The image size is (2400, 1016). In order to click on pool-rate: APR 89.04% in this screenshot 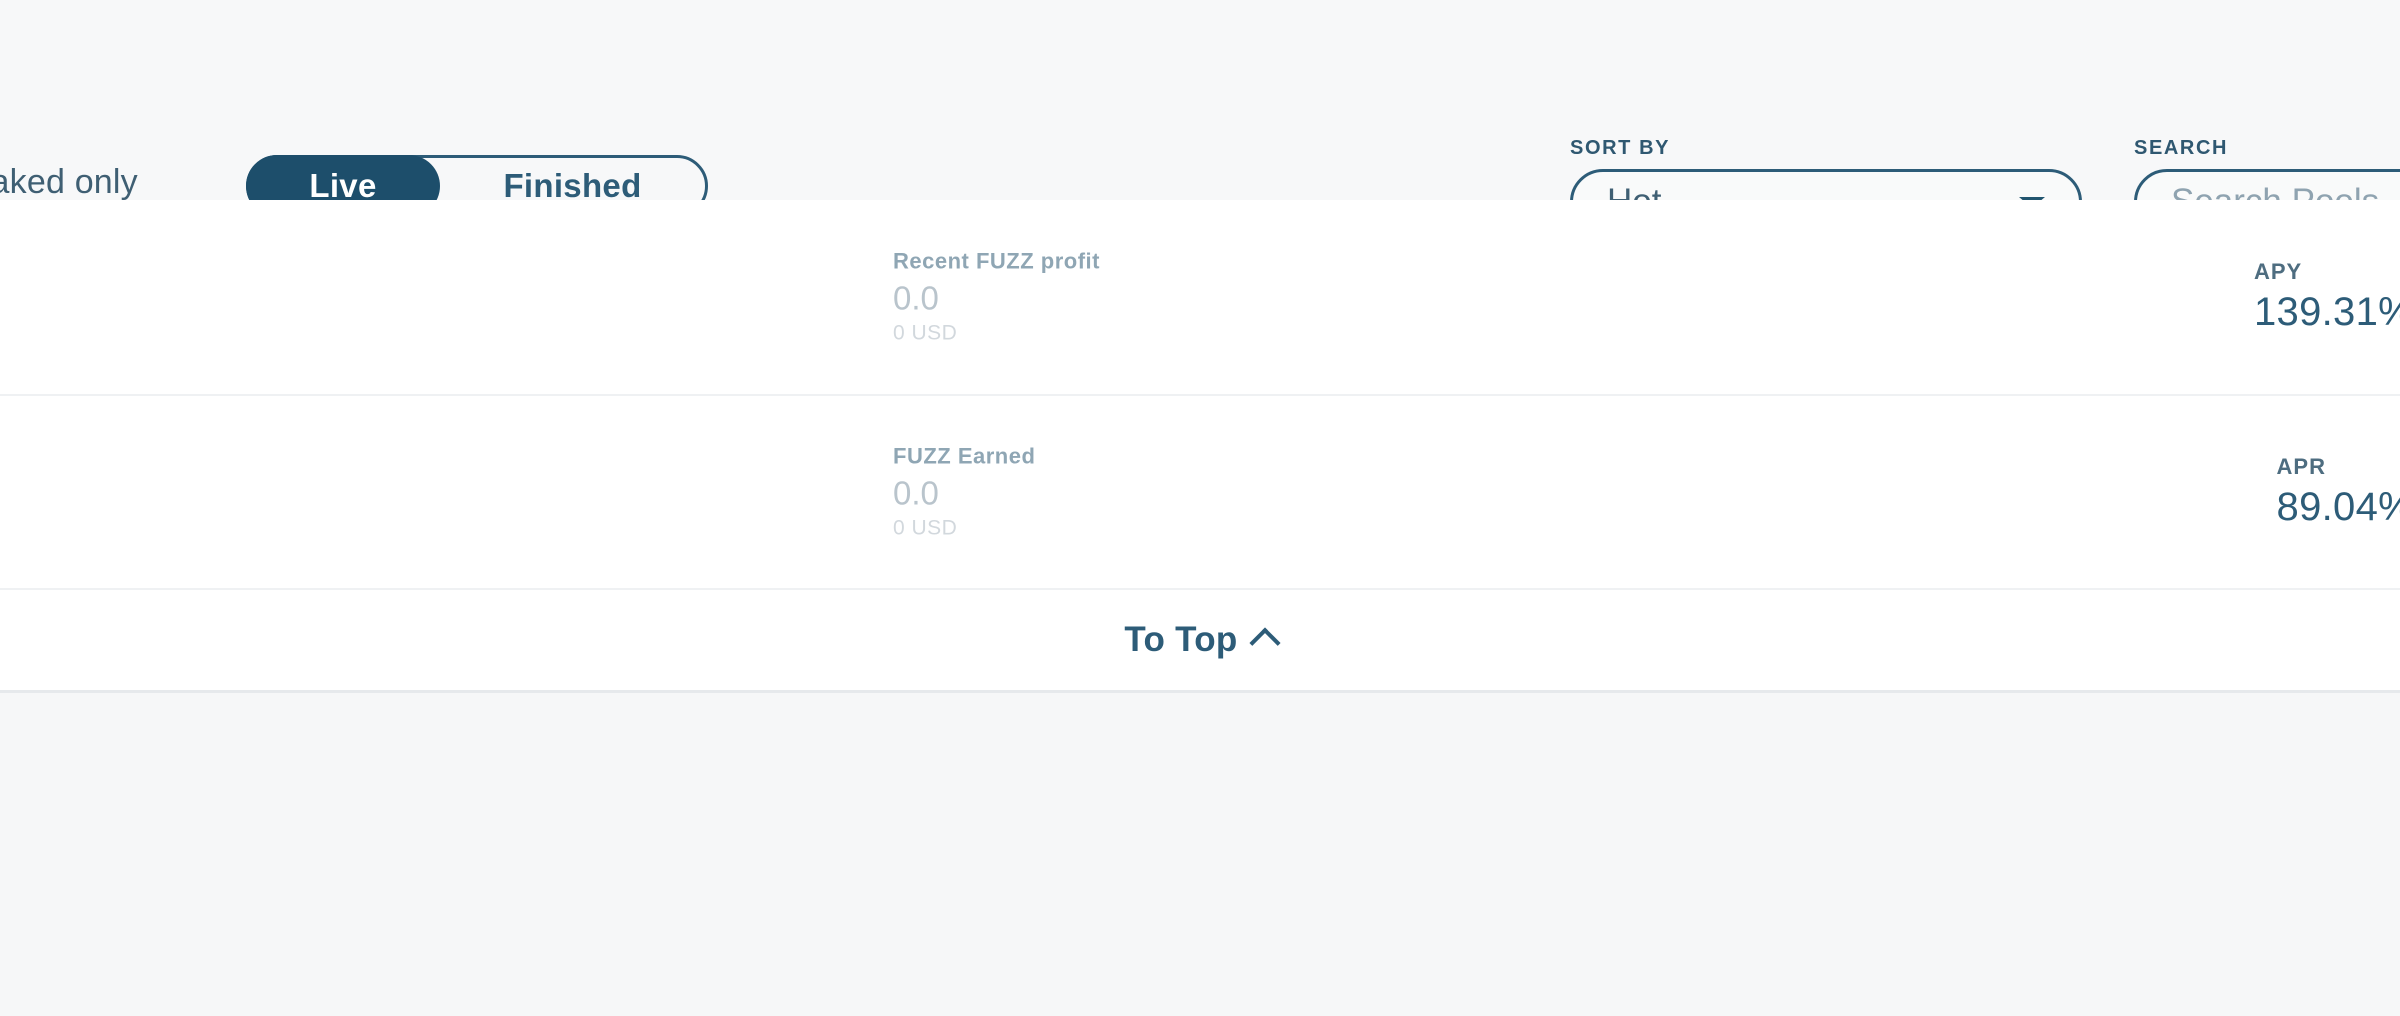, I will do `click(2338, 492)`.